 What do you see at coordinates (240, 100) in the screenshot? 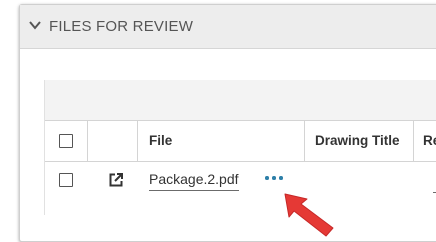
I see `table-toolbar-band` at bounding box center [240, 100].